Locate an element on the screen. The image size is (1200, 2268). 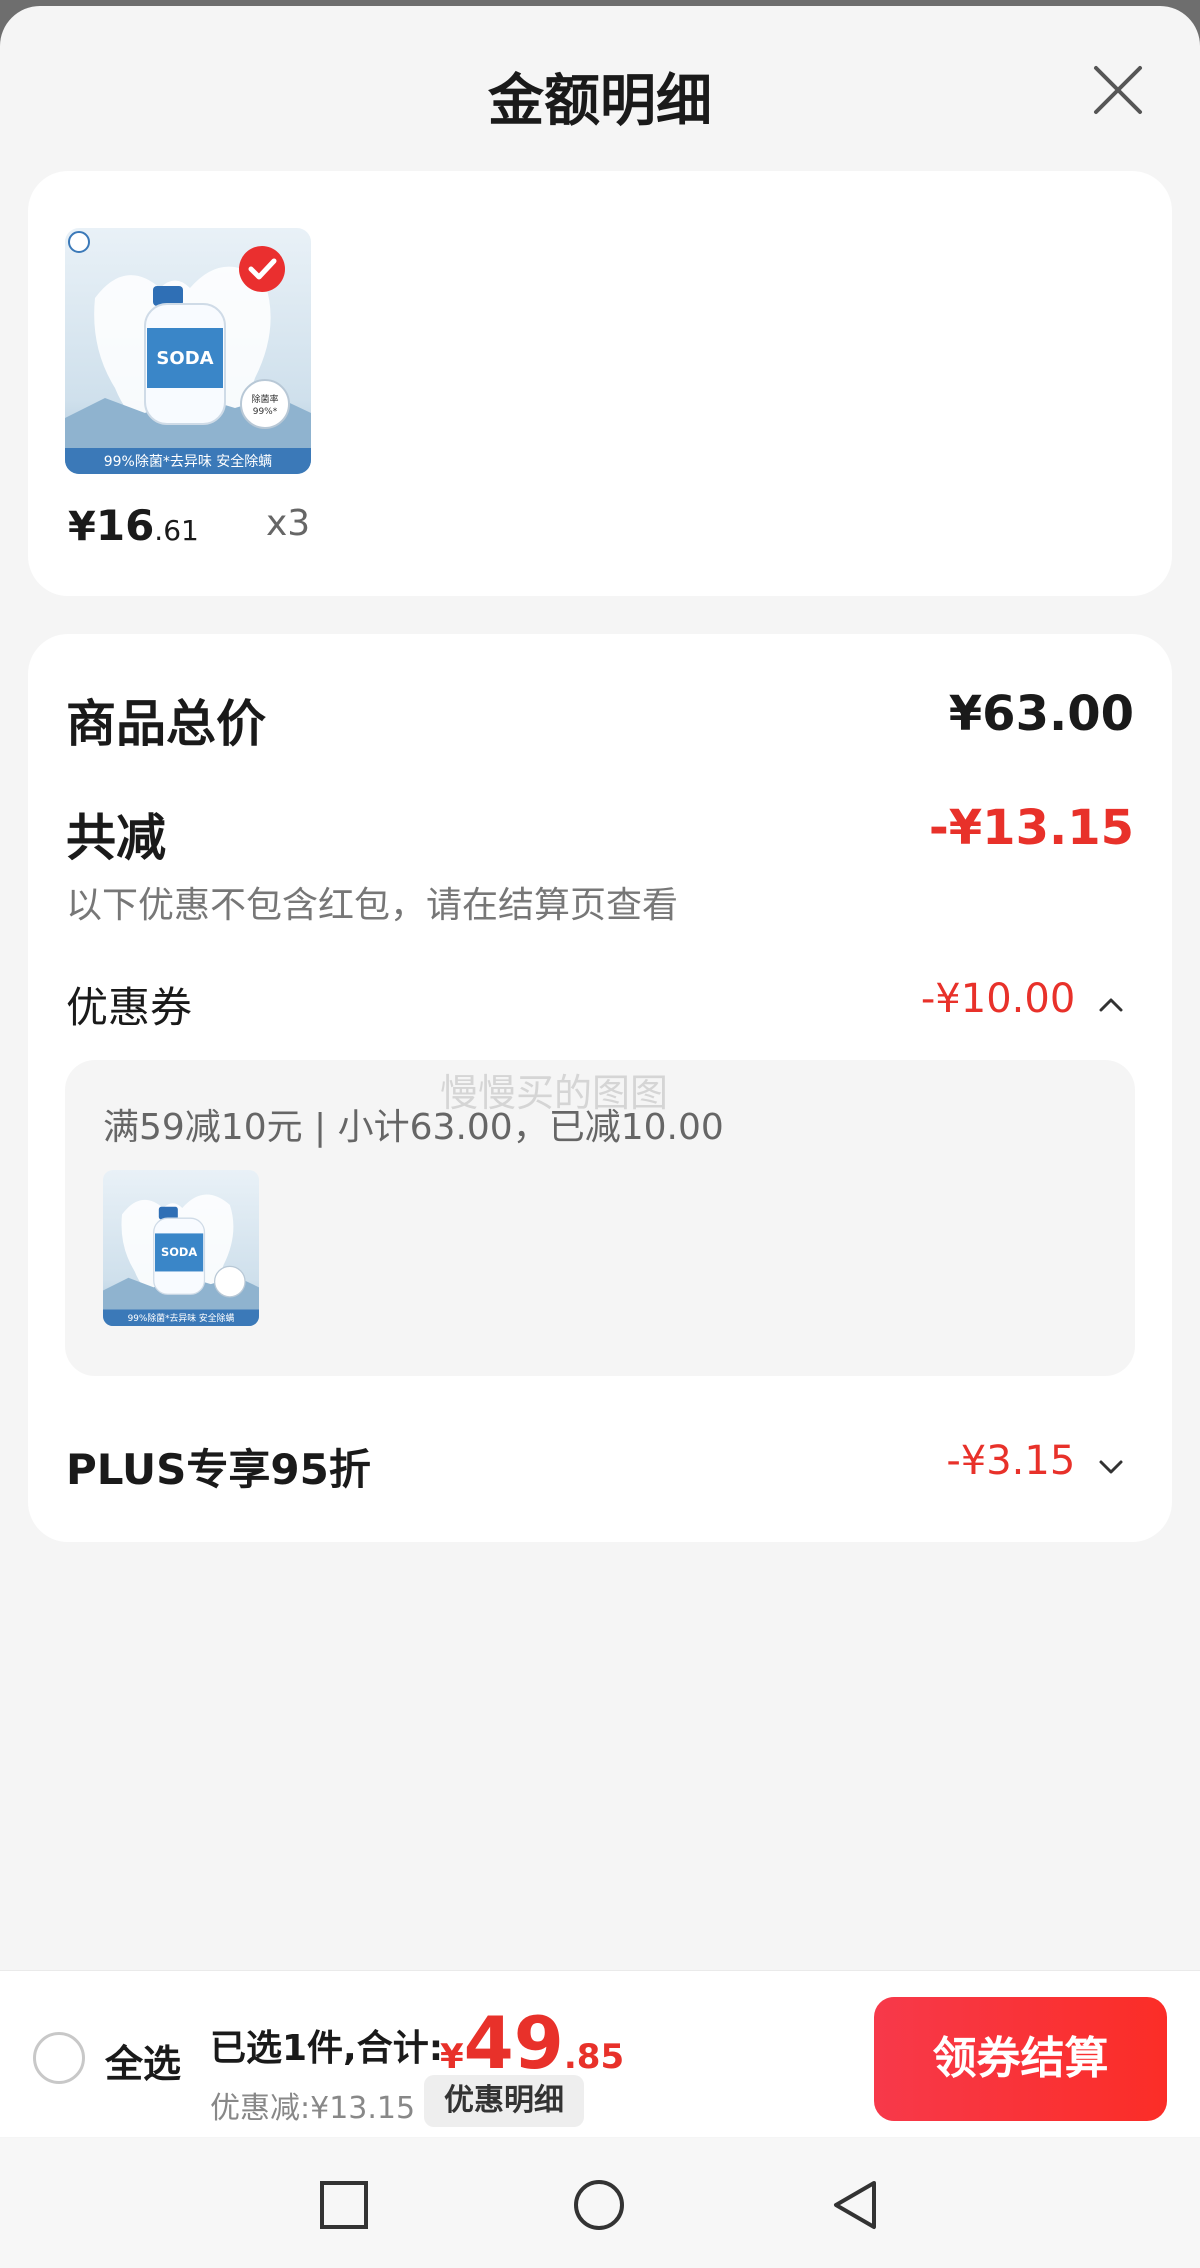
page-title: 金额明细 is located at coordinates (600, 101).